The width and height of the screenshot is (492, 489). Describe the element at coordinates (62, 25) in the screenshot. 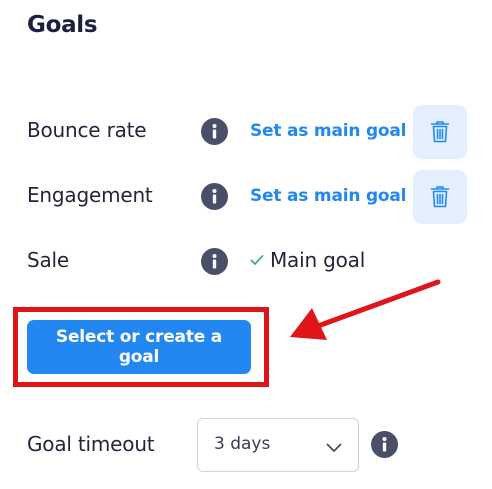

I see `page-title: Goals` at that location.